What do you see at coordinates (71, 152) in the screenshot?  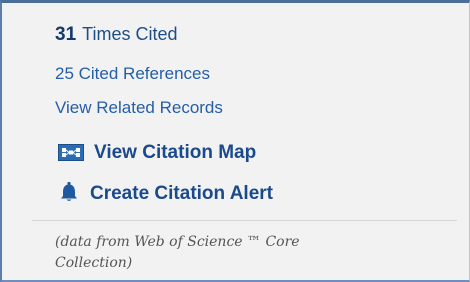 I see `citation-map-icon` at bounding box center [71, 152].